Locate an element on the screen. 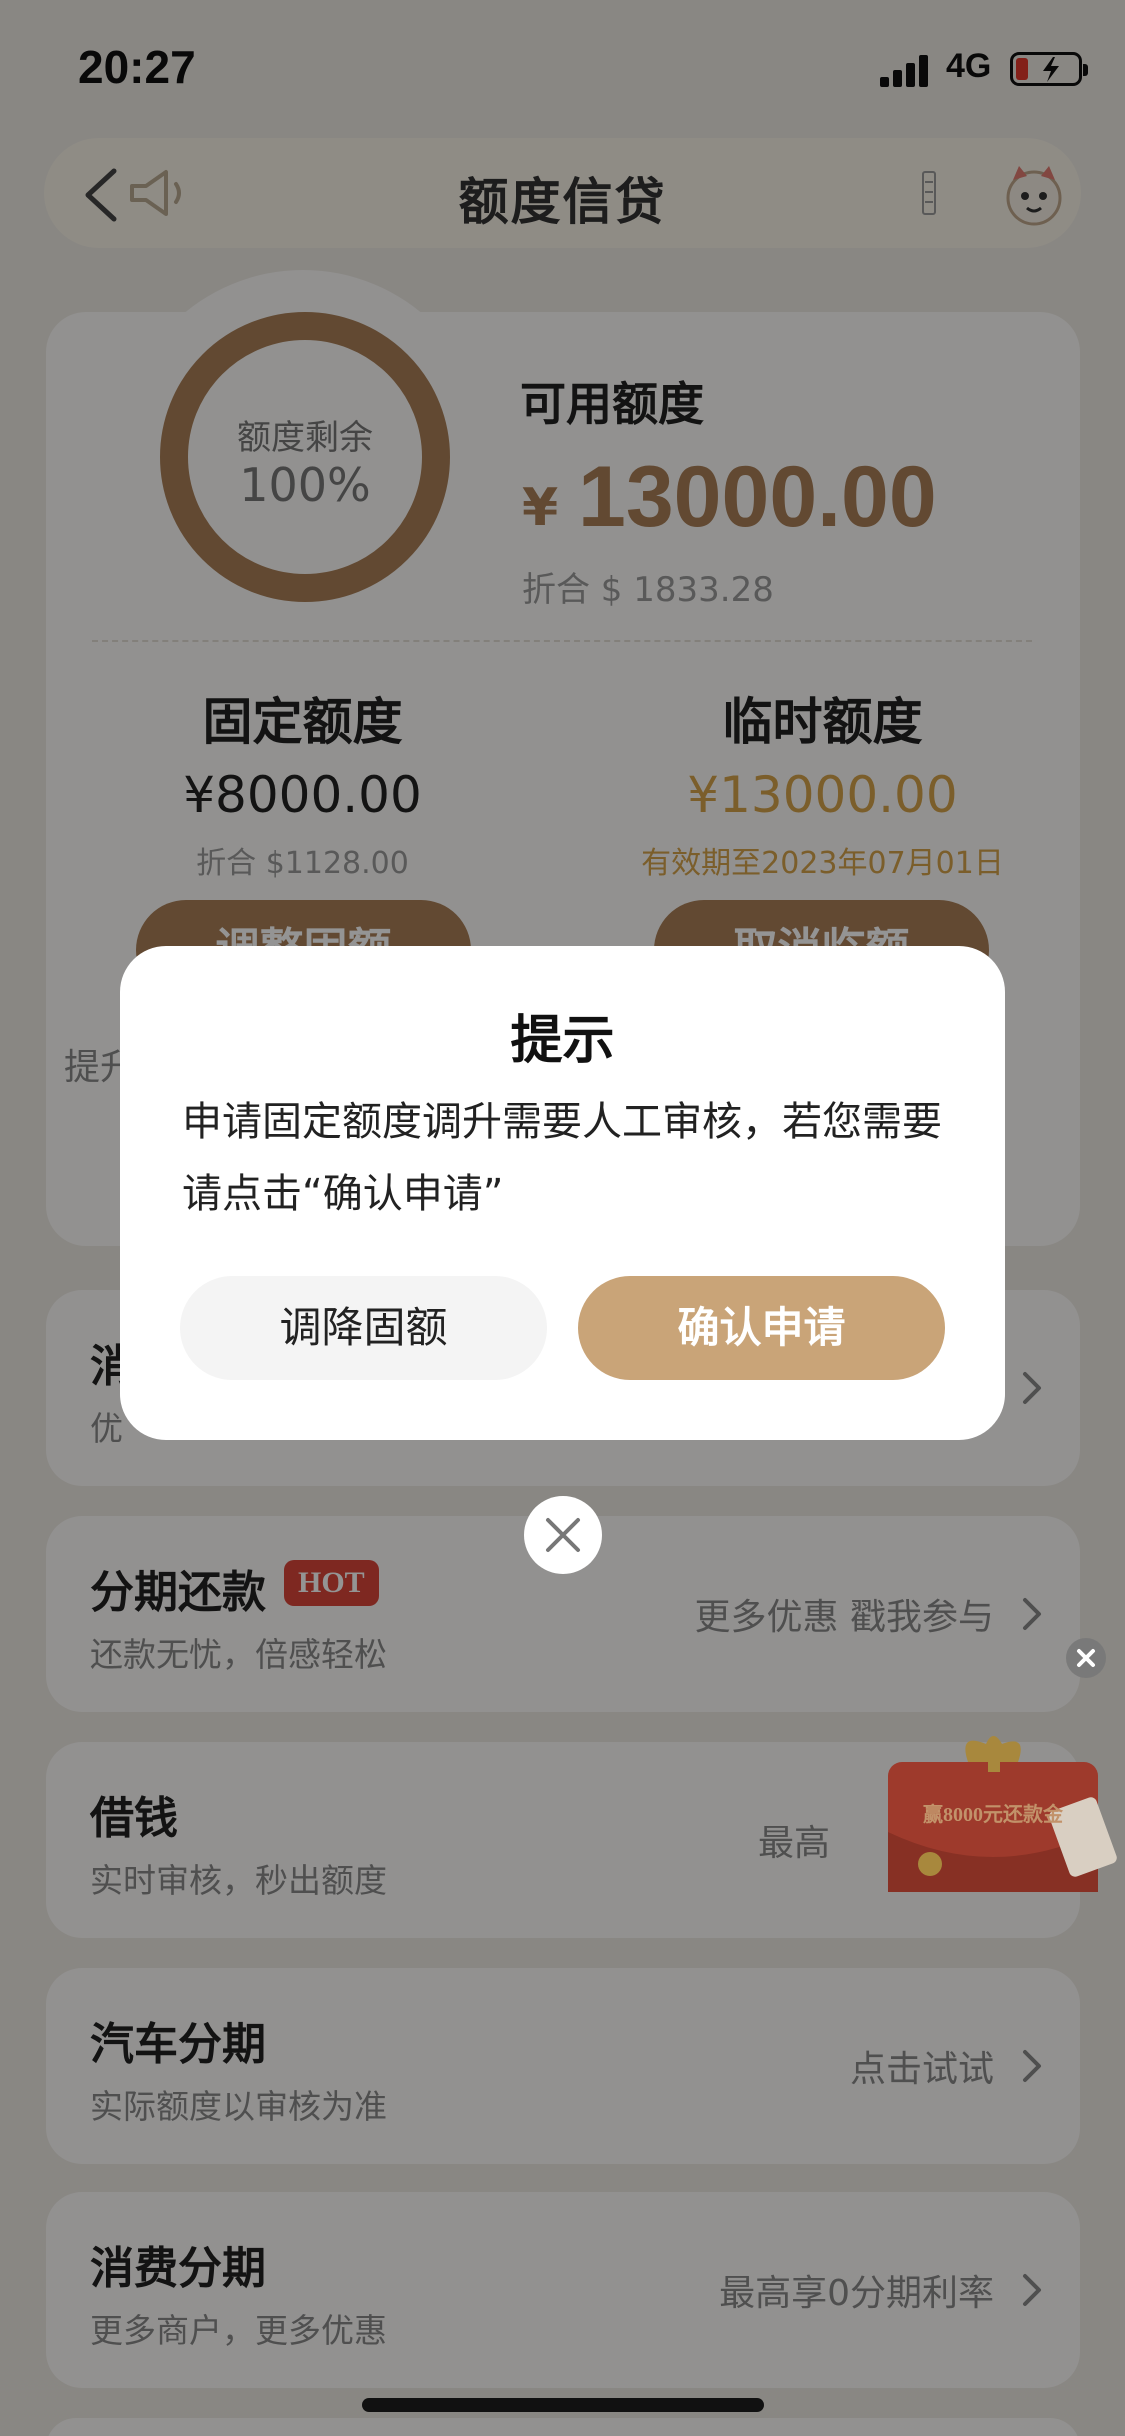 This screenshot has height=2436, width=1125. confirm-apply-button: 确认申请 is located at coordinates (761, 1328).